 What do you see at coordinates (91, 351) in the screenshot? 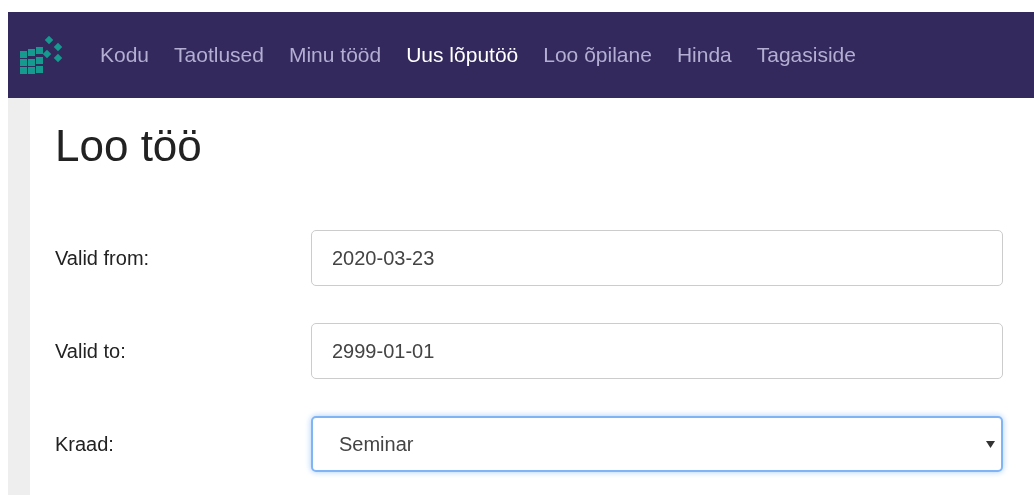
I see `field-label: Valid to:` at bounding box center [91, 351].